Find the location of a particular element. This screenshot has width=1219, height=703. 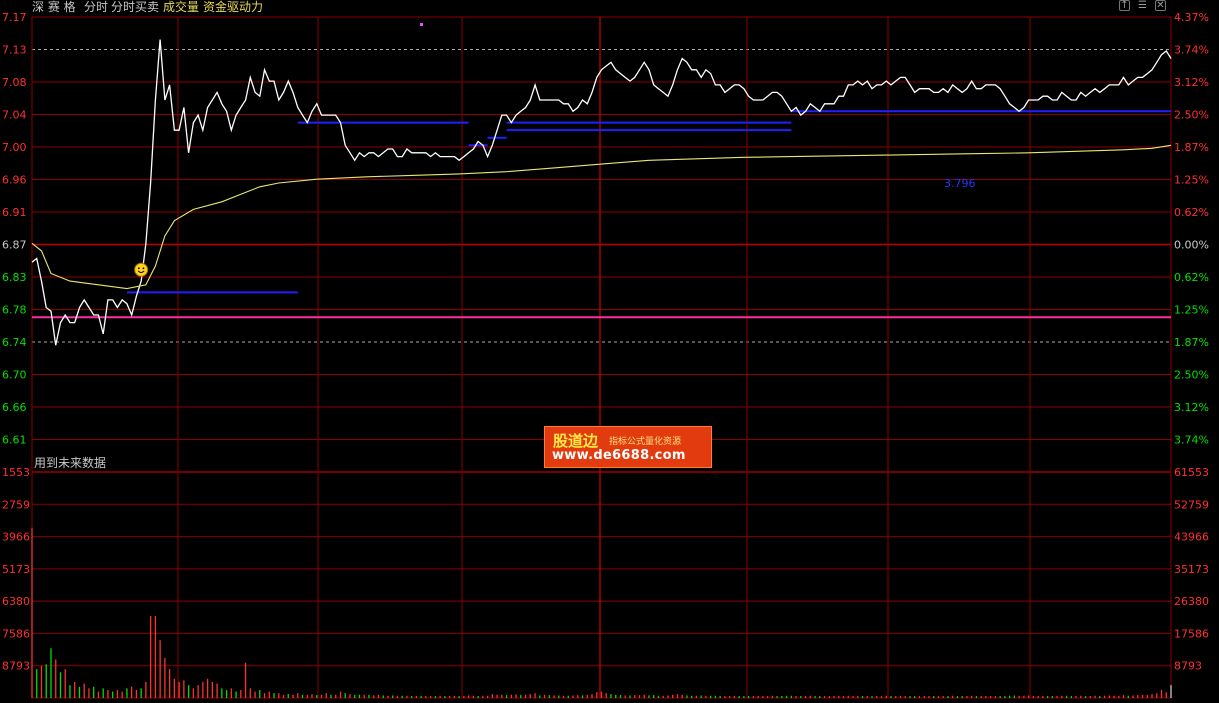

tab-volume: 成交量 is located at coordinates (181, 7).